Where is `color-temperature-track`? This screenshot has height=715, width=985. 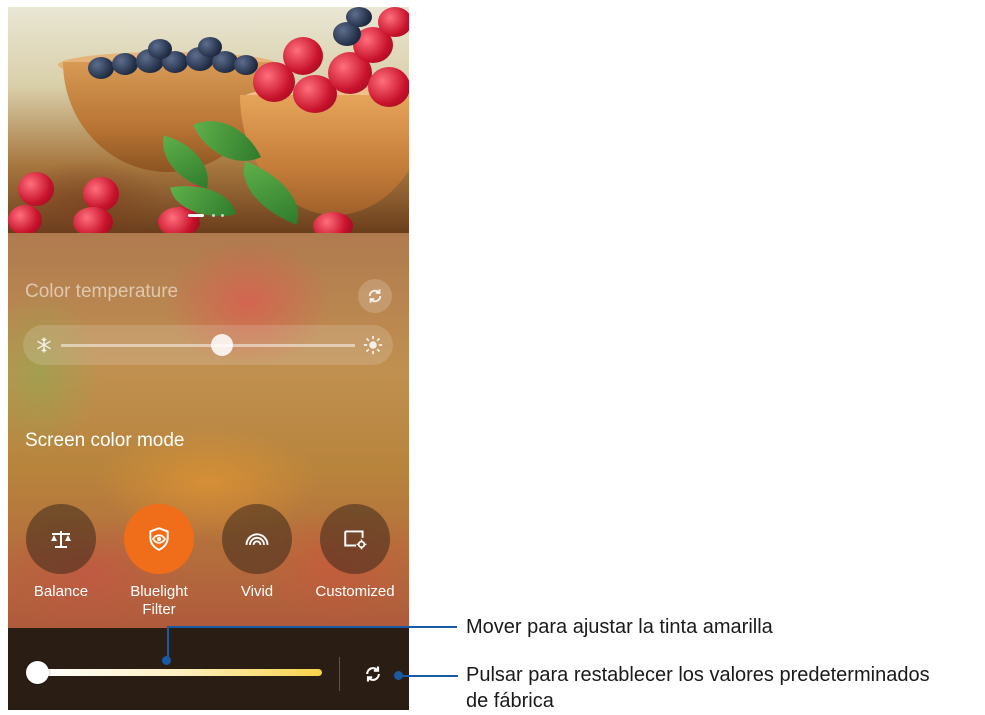
color-temperature-track is located at coordinates (208, 345).